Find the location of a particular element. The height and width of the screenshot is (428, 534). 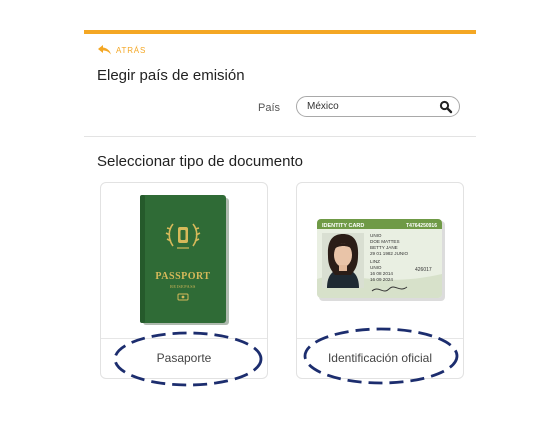

back-link: ATRÁS is located at coordinates (122, 50).